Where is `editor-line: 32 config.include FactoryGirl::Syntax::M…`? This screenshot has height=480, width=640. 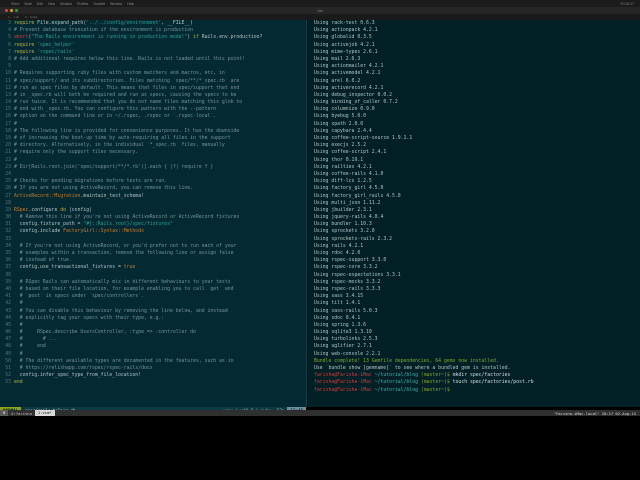
editor-line: 32 config.include FactoryGirl::Syntax::M… is located at coordinates (153, 231).